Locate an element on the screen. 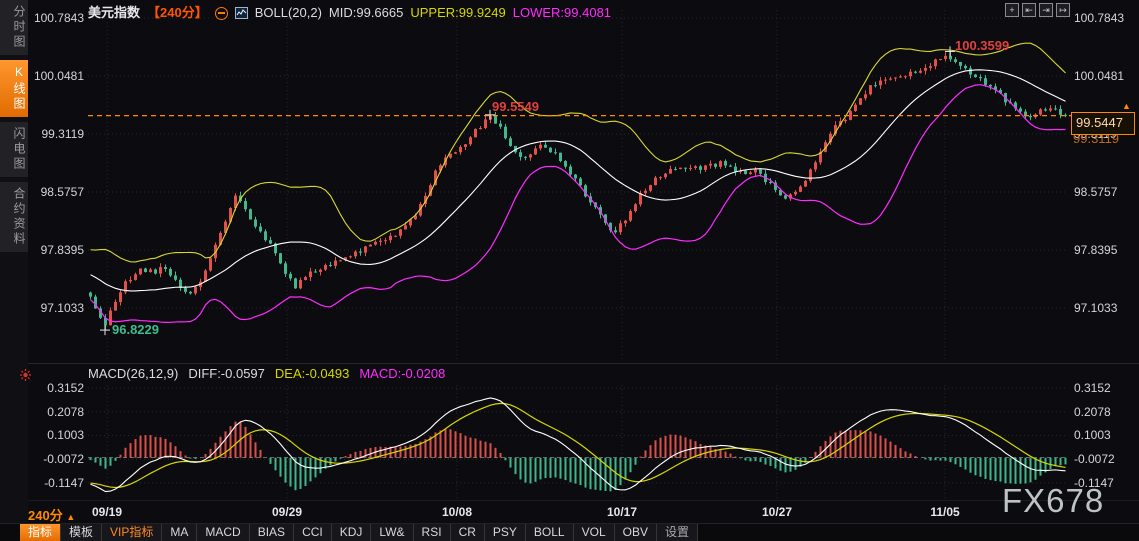 The image size is (1139, 541). y-axis-label-left: 100.7843 is located at coordinates (58, 18).